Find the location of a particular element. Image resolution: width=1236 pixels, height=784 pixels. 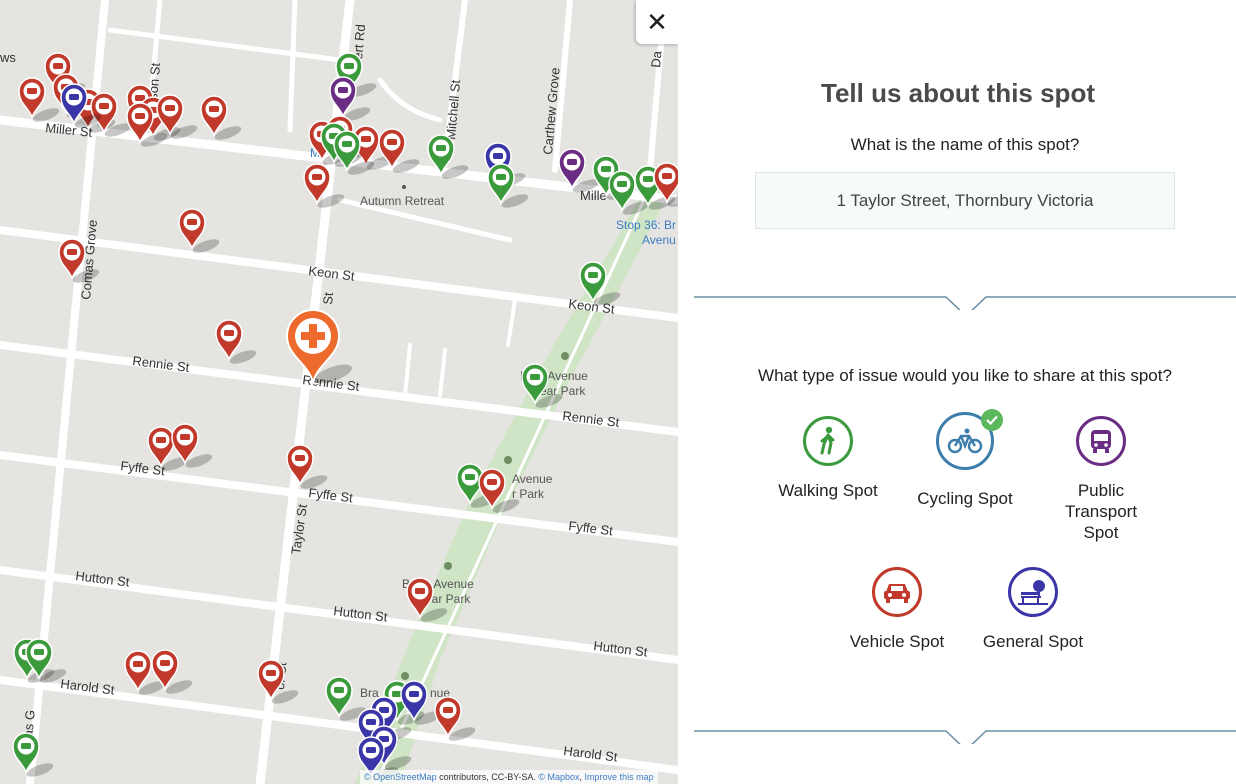

improve-map-link: Improve this map is located at coordinates (619, 777).